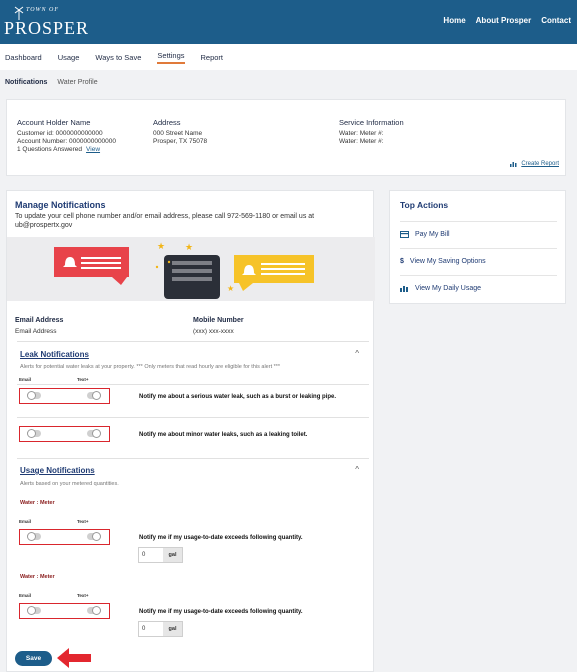 The height and width of the screenshot is (672, 577). I want to click on save-button: Save, so click(33, 658).